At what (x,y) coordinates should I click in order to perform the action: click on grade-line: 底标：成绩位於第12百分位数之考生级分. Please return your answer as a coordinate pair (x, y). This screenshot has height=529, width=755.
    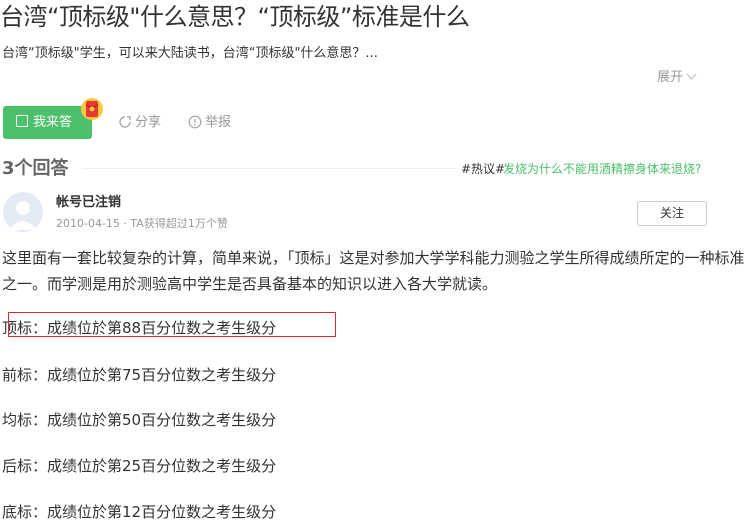
    Looking at the image, I should click on (139, 512).